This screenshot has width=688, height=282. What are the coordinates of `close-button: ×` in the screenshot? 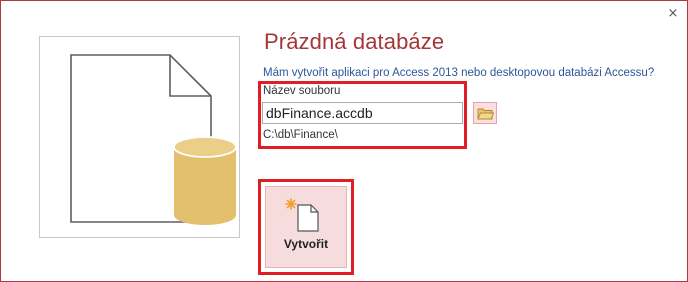 It's located at (673, 14).